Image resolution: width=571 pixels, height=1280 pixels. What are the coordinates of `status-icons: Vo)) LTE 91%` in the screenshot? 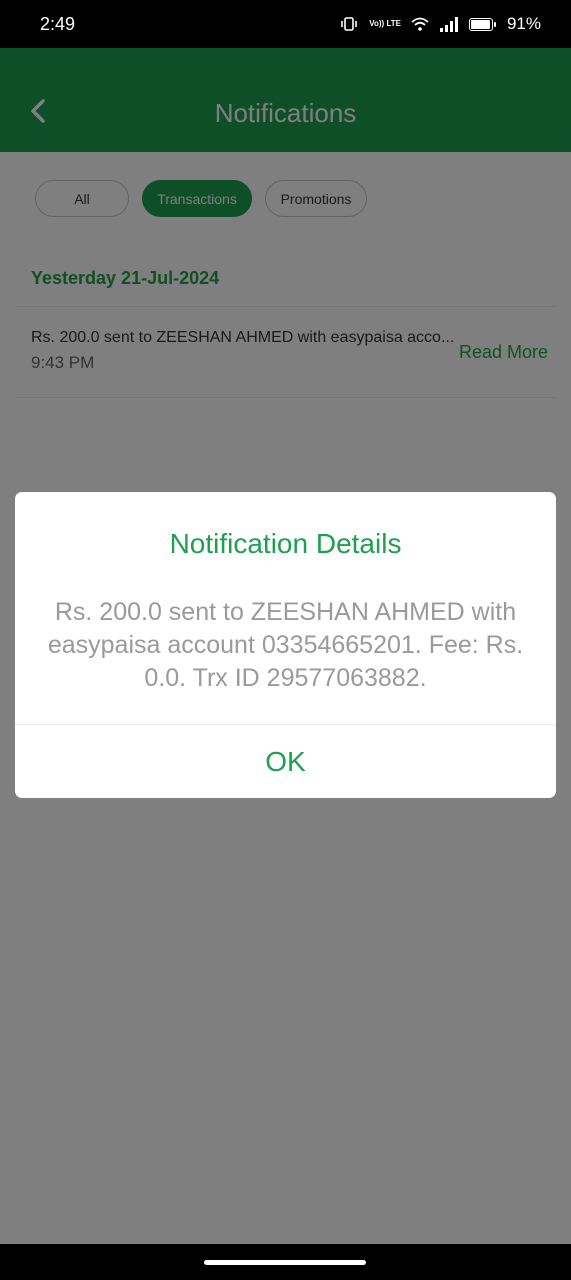 It's located at (440, 24).